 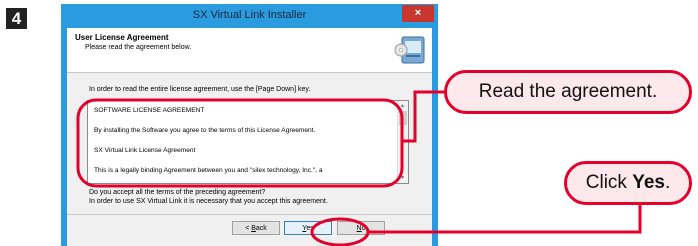 I want to click on click-yes-prefix: Click, so click(x=609, y=182).